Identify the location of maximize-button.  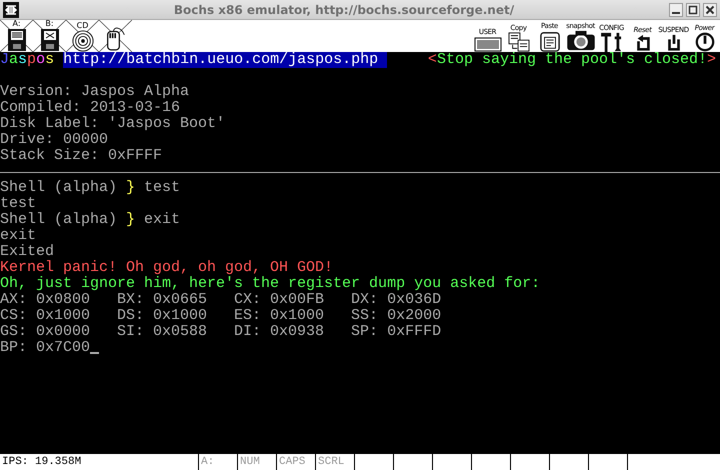
(693, 9).